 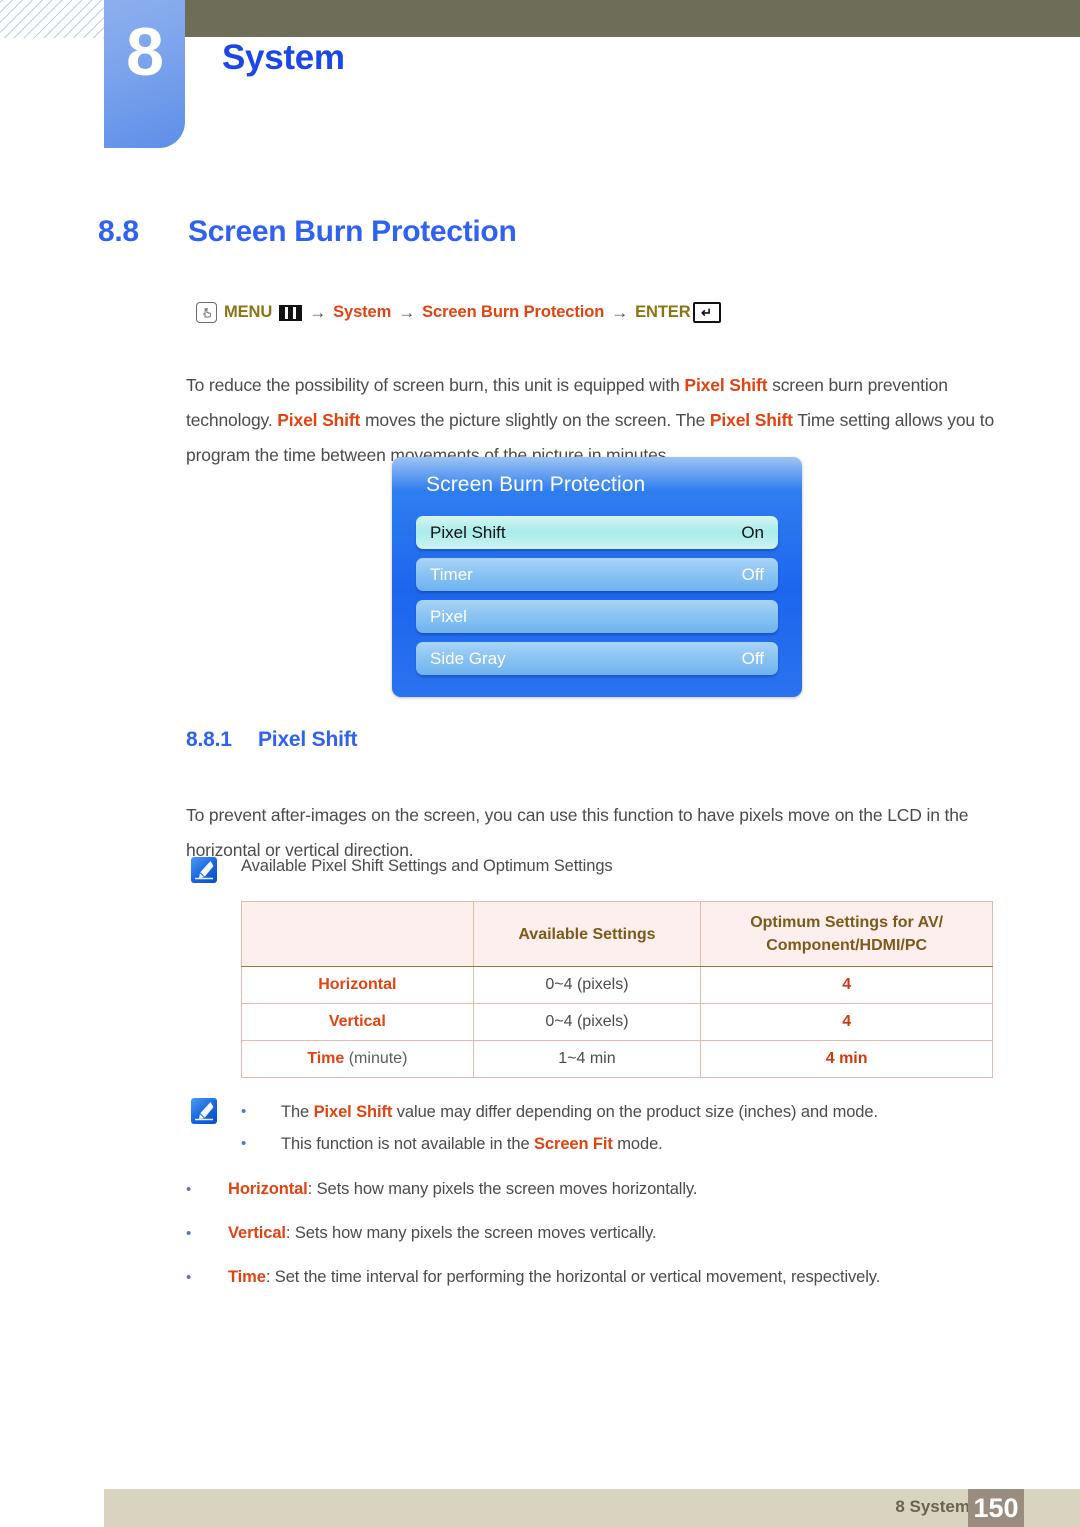 What do you see at coordinates (248, 312) in the screenshot?
I see `breadcrumb-menu-label: MENU` at bounding box center [248, 312].